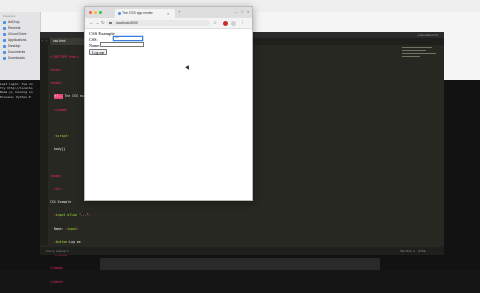 This screenshot has width=480, height=293. What do you see at coordinates (4, 52) in the screenshot?
I see `document-icon` at bounding box center [4, 52].